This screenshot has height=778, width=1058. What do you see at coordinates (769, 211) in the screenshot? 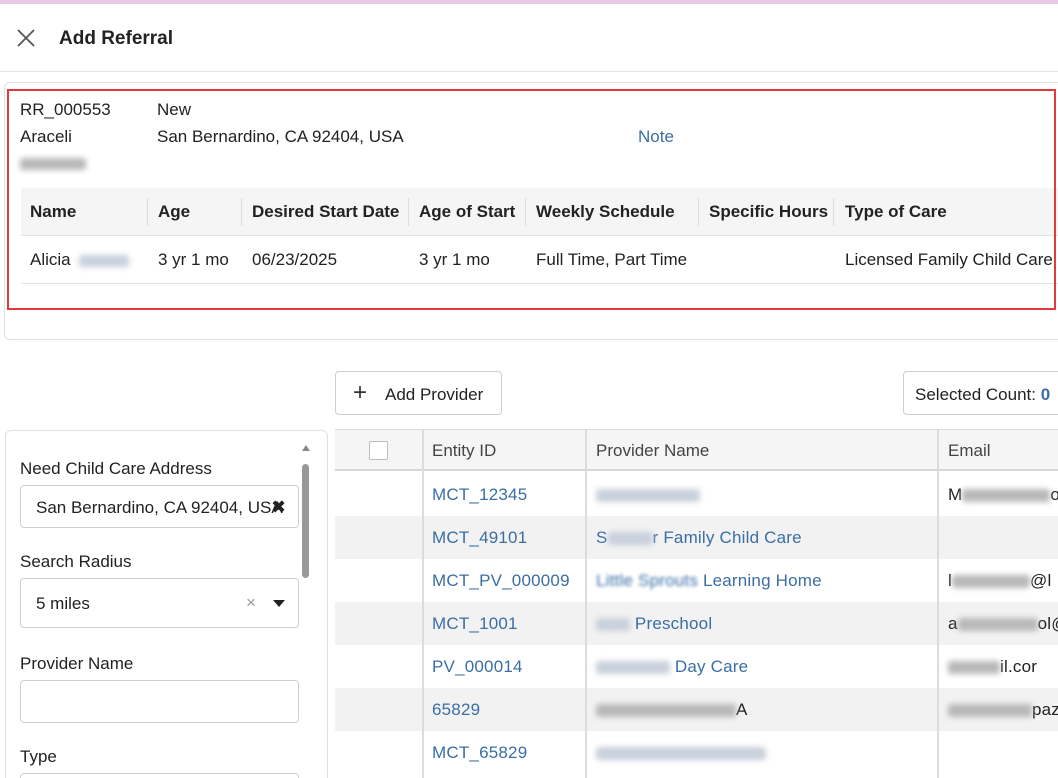
I see `col-specific-hours: Specific Hours` at bounding box center [769, 211].